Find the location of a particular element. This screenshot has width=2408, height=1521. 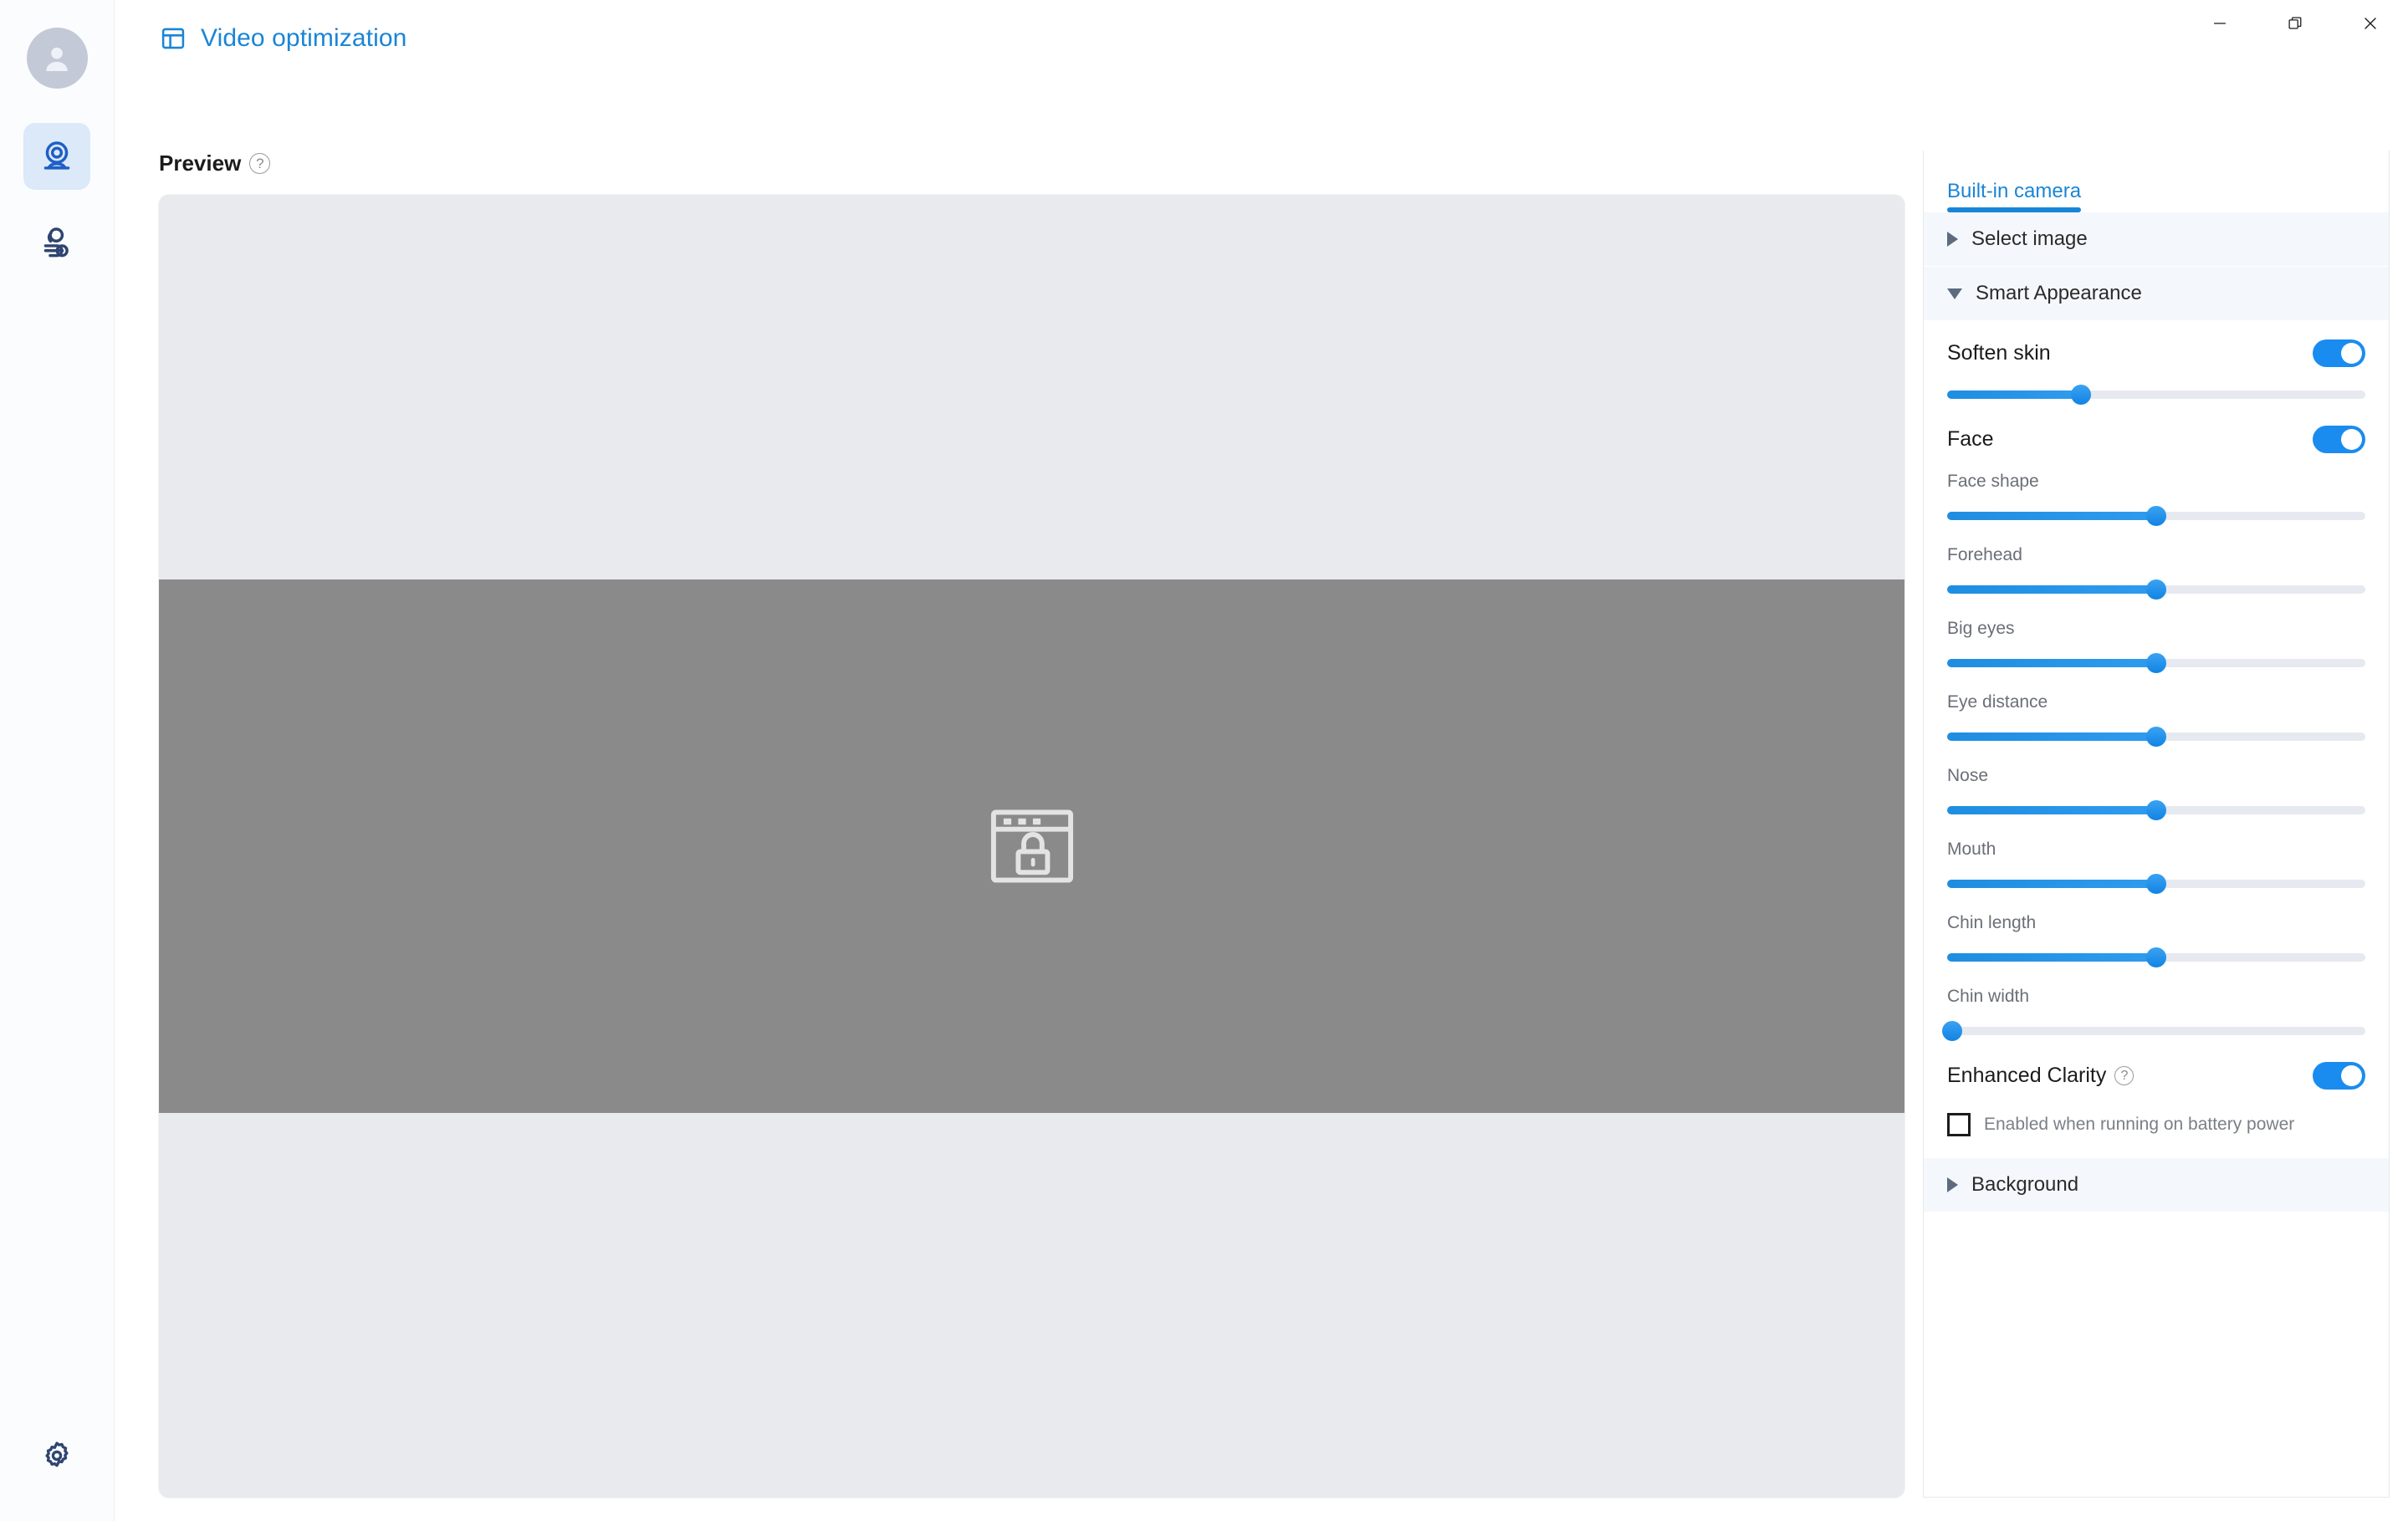

mouth-slider is located at coordinates (2156, 884).